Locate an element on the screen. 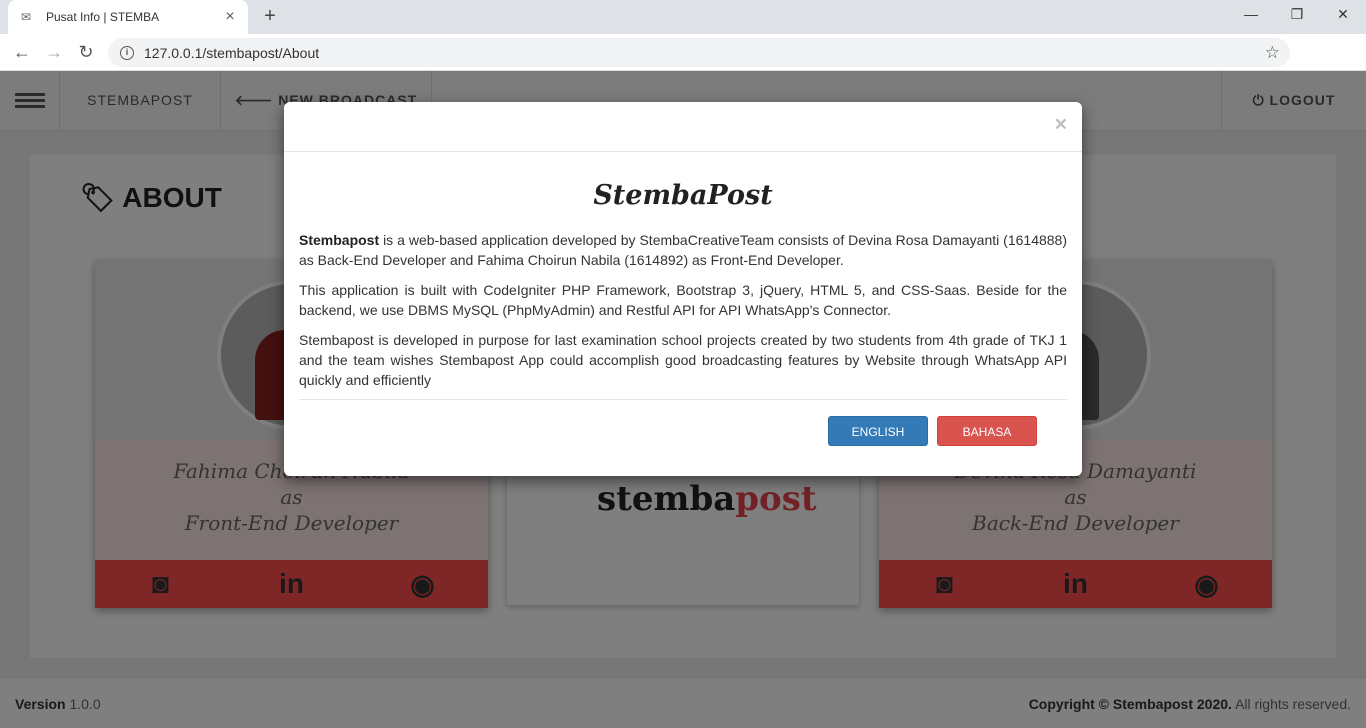 The width and height of the screenshot is (1366, 728). address-bar: i 127.0.0.1/stembapost/About ☆ is located at coordinates (699, 52).